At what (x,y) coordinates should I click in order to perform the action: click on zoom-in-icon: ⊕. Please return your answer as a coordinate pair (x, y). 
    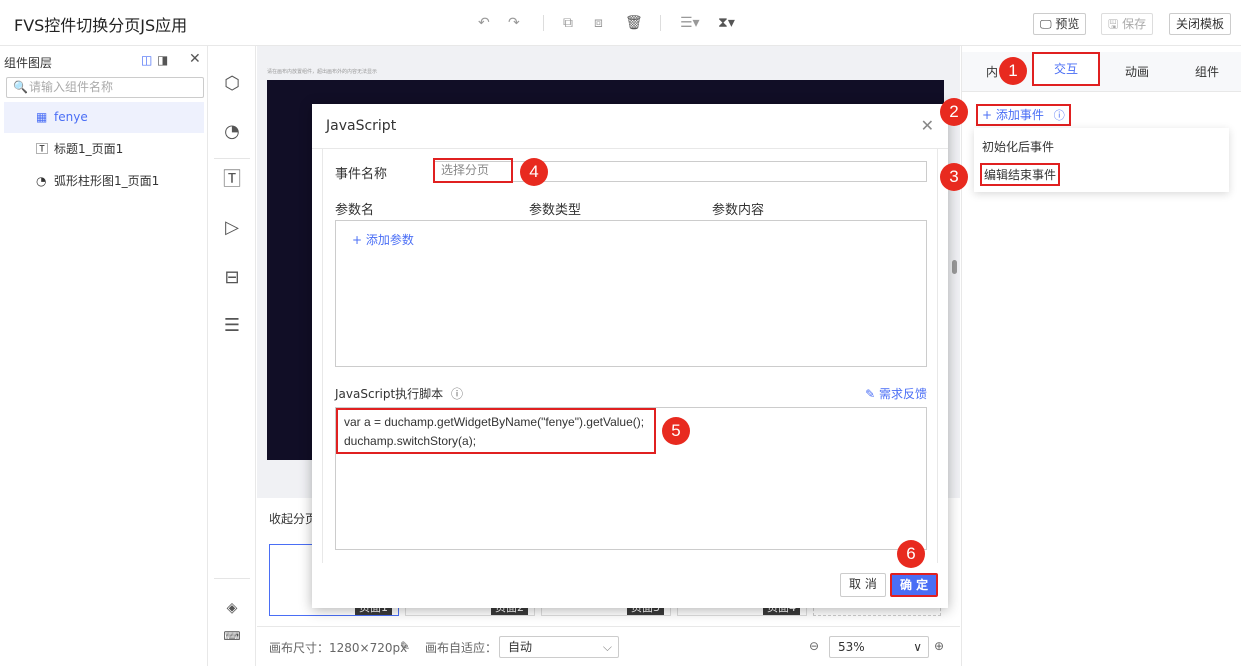
    Looking at the image, I should click on (939, 646).